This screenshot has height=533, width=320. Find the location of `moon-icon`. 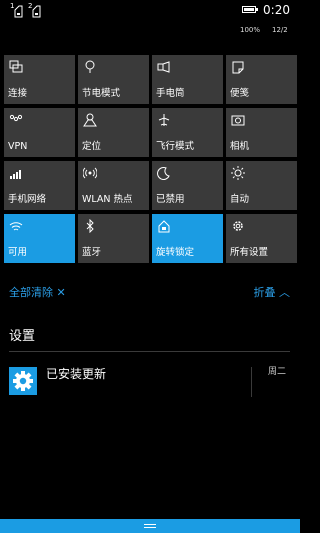

moon-icon is located at coordinates (164, 172).